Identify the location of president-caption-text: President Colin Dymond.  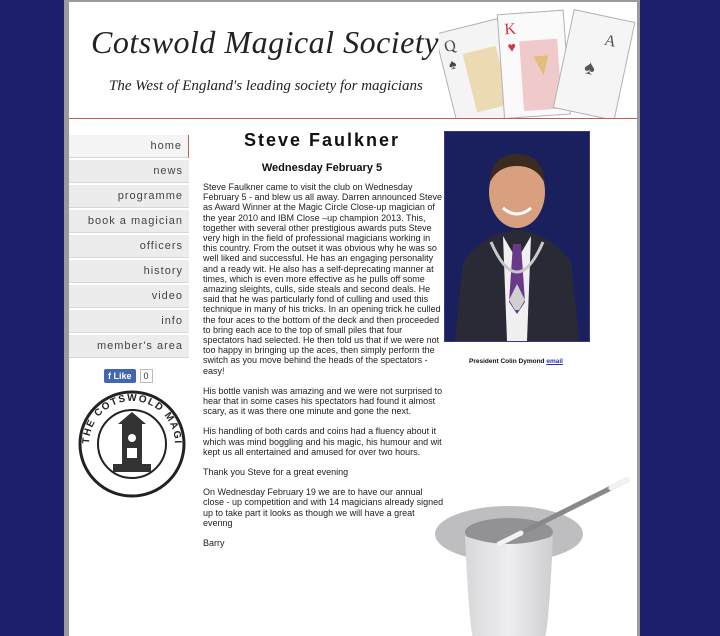
(507, 361).